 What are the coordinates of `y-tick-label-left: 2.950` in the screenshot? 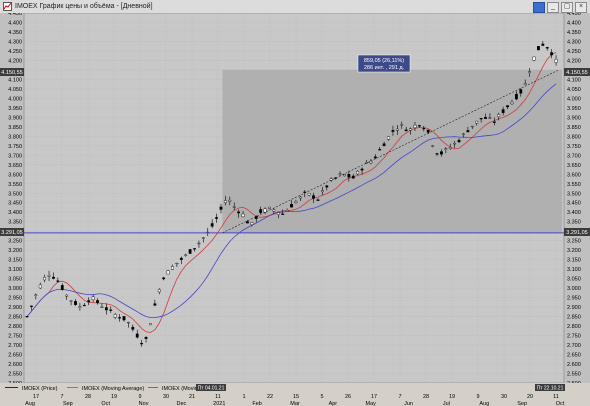 It's located at (15, 299).